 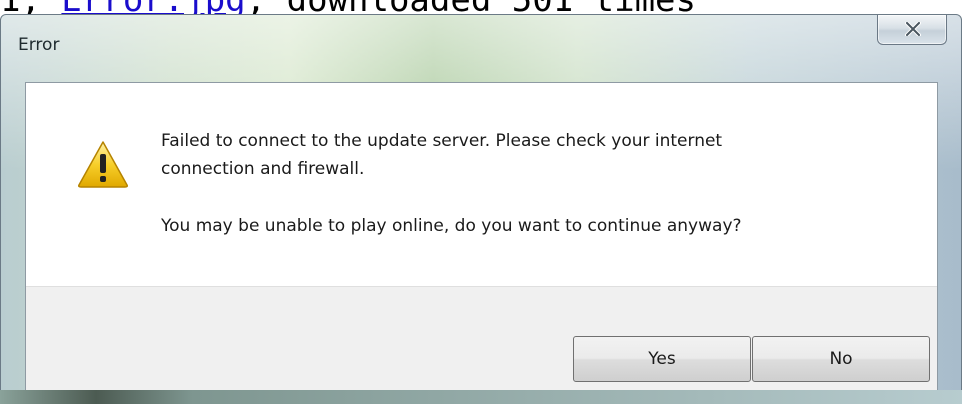 I want to click on warning-icon, so click(x=103, y=164).